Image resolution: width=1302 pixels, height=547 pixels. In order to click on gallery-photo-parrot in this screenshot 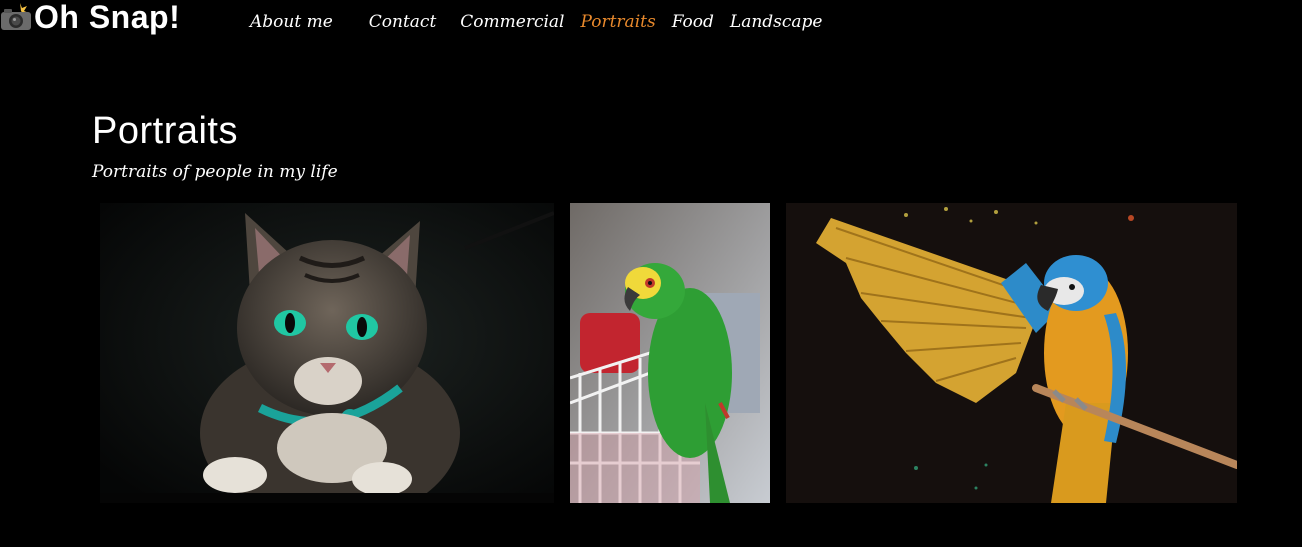, I will do `click(670, 353)`.